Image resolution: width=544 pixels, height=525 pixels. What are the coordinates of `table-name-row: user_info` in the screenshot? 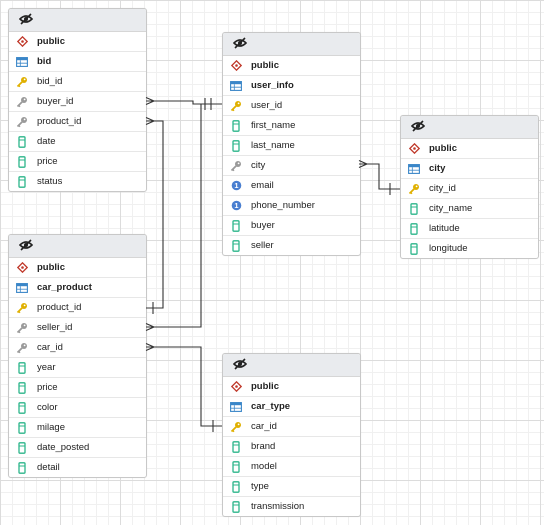 It's located at (291, 86).